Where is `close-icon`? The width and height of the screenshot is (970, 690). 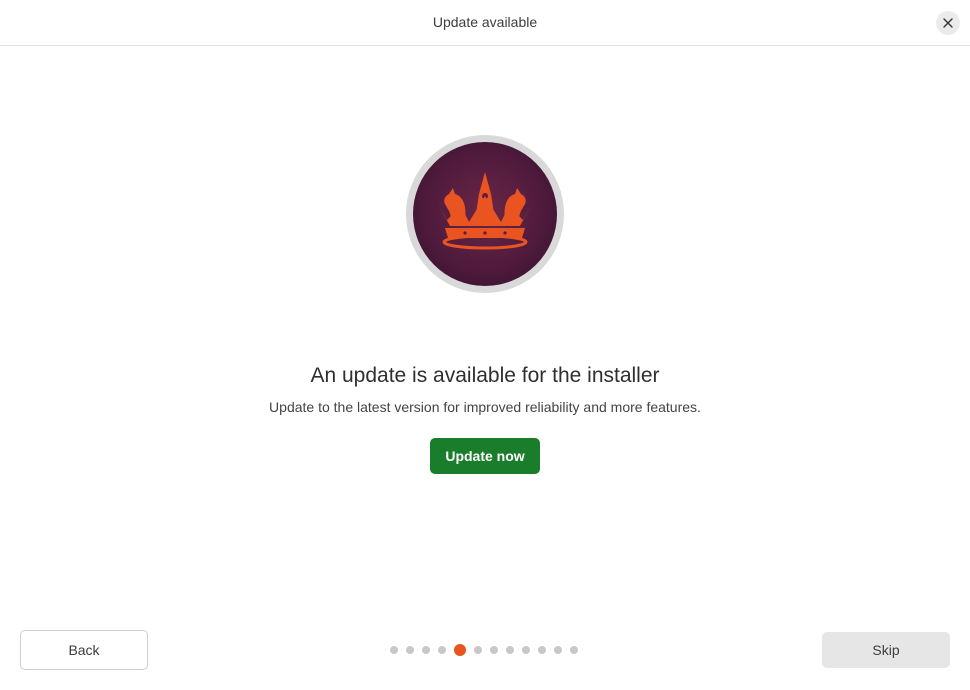
close-icon is located at coordinates (948, 23).